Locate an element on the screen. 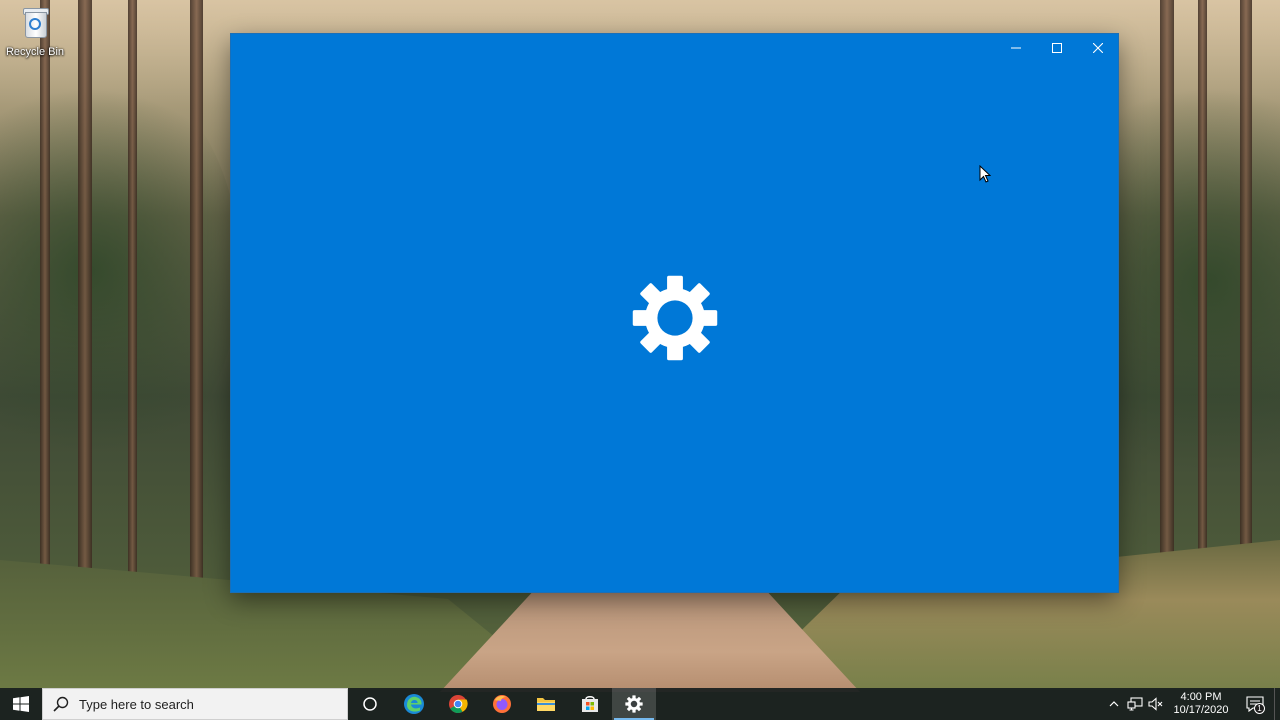 Image resolution: width=1280 pixels, height=720 pixels. firefox-icon is located at coordinates (502, 704).